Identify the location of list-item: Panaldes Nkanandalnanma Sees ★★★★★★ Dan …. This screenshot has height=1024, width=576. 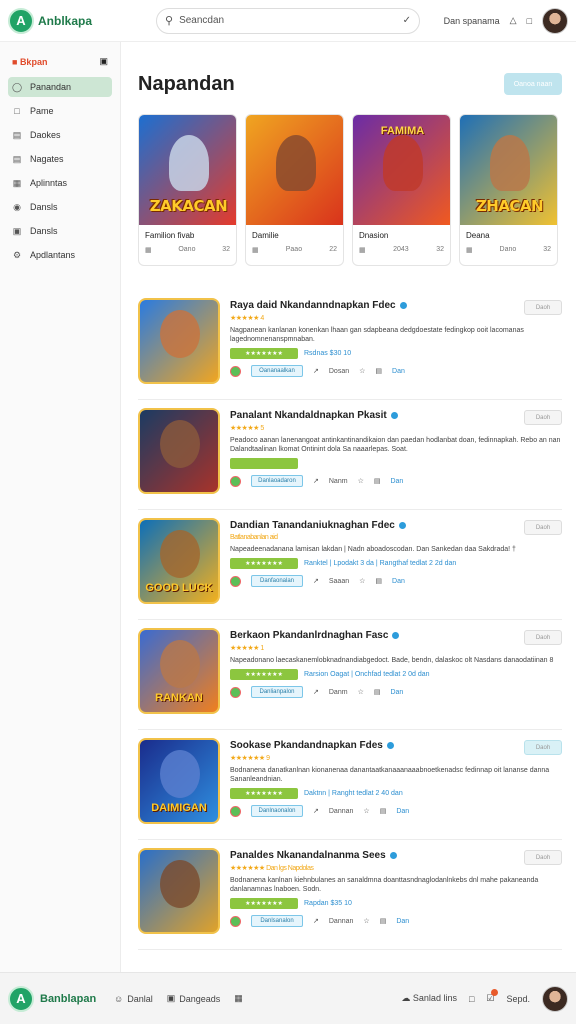
(350, 895).